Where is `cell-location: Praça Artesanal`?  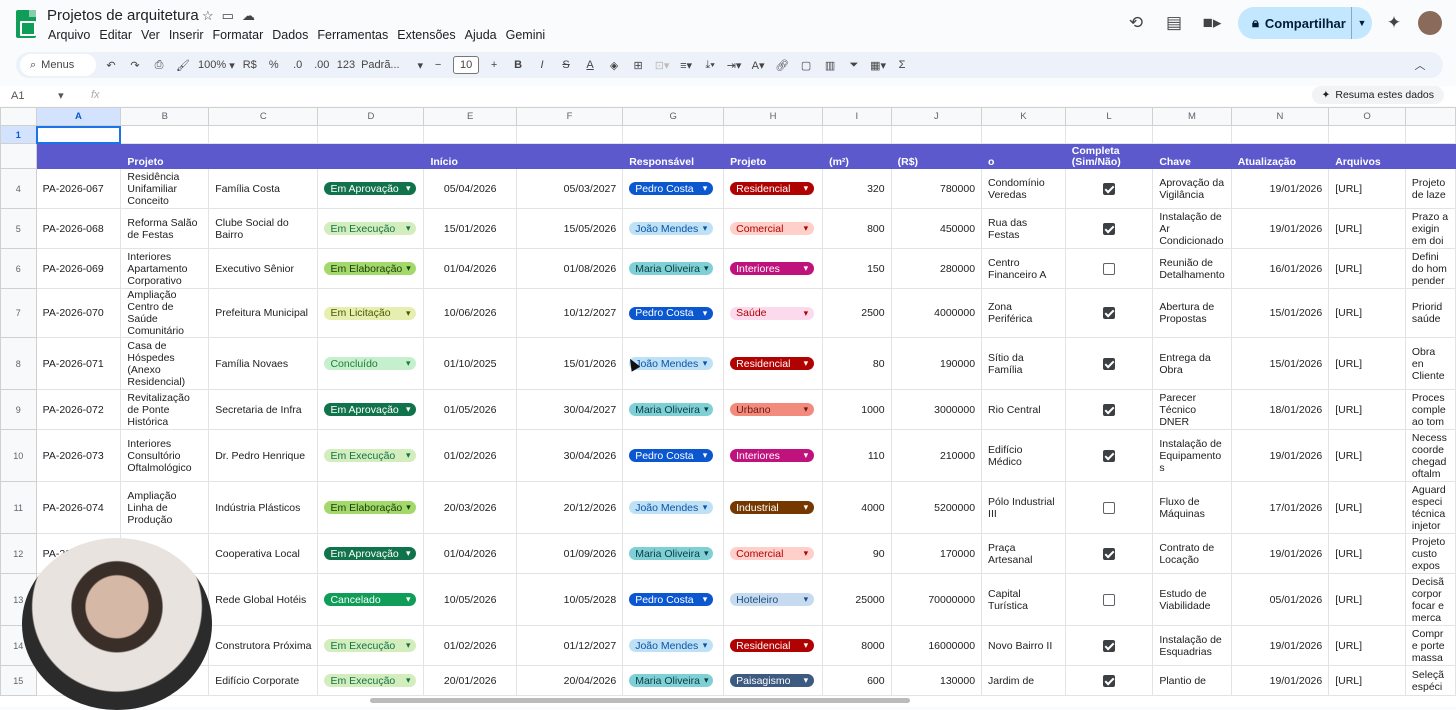
cell-location: Praça Artesanal is located at coordinates (1023, 553).